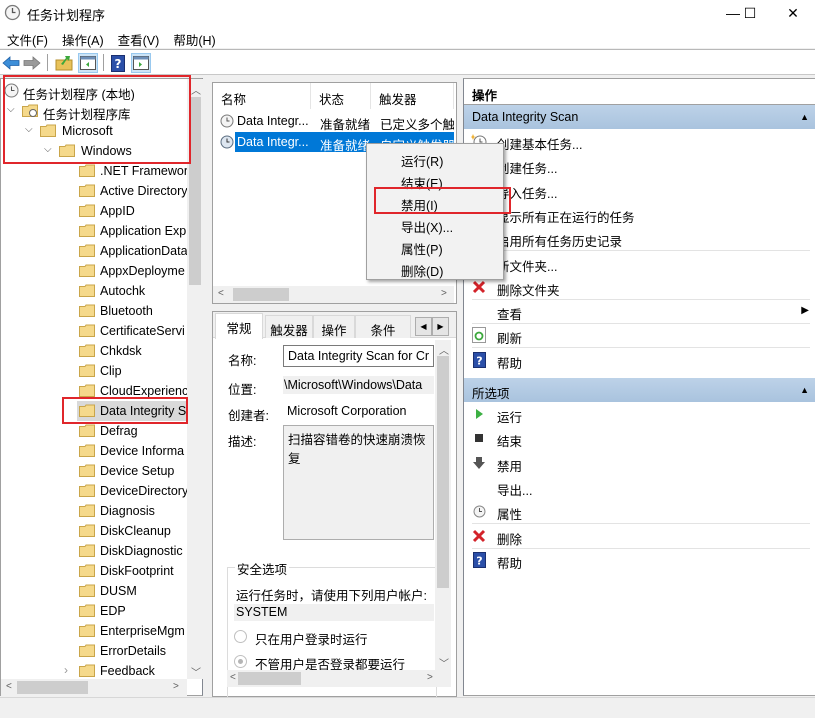  What do you see at coordinates (32, 63) in the screenshot?
I see `forward-button` at bounding box center [32, 63].